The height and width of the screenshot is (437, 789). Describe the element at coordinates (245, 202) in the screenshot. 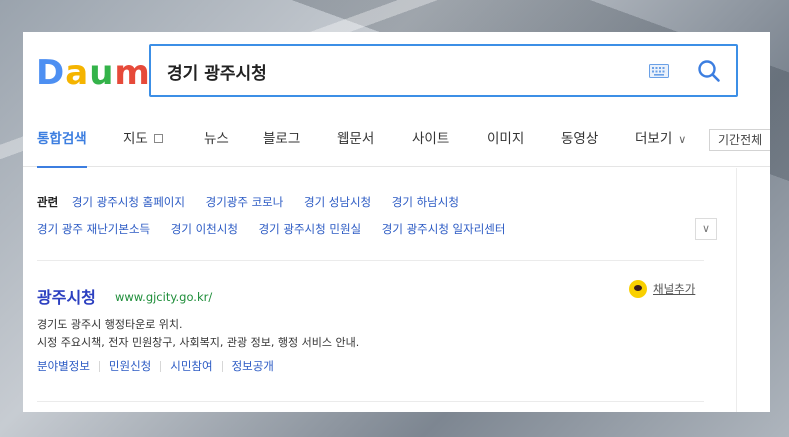

I see `related-link: 경기광주 코로나` at that location.